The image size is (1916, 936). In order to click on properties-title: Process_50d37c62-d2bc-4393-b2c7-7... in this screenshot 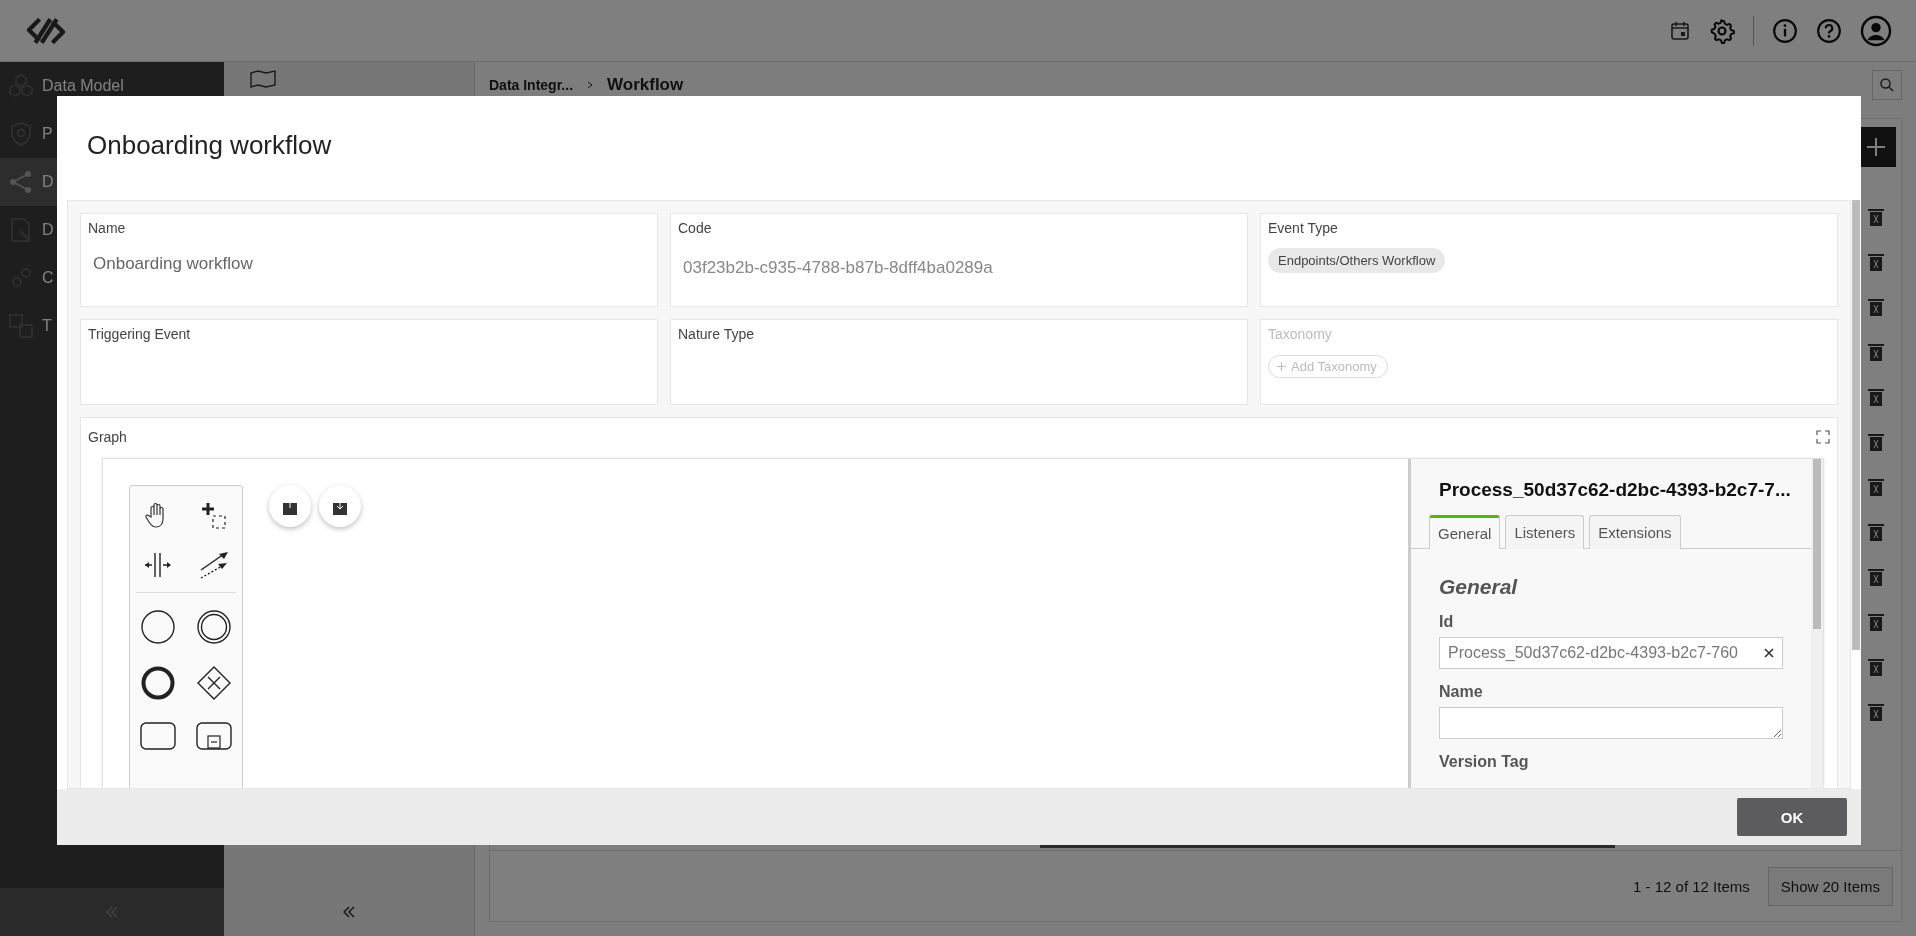, I will do `click(1615, 490)`.